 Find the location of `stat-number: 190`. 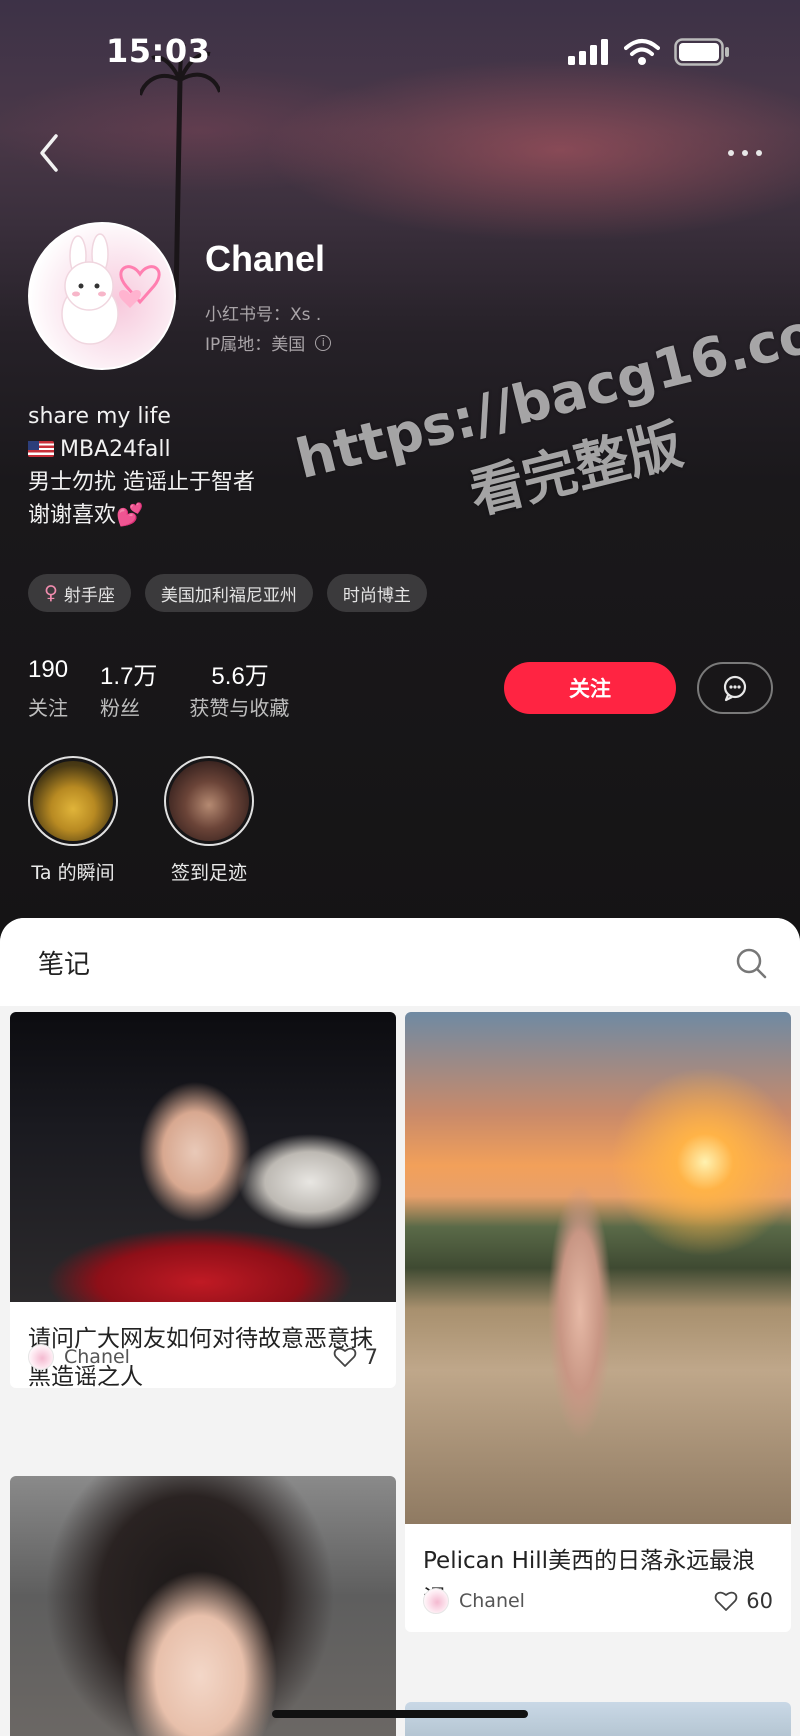

stat-number: 190 is located at coordinates (48, 669).